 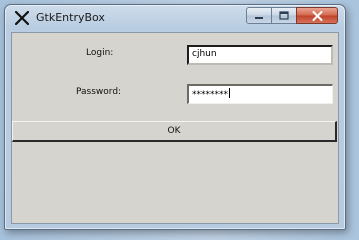 What do you see at coordinates (229, 93) in the screenshot?
I see `text-cursor` at bounding box center [229, 93].